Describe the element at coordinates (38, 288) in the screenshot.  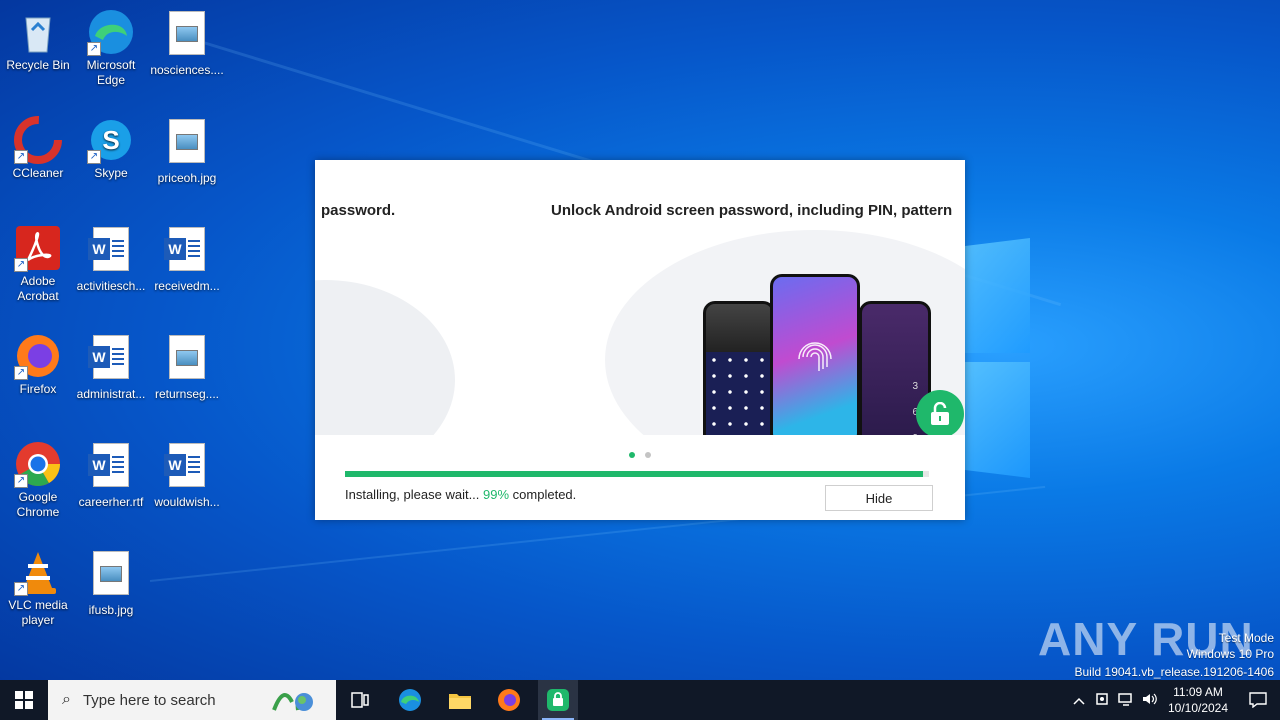
I see `desktop-icon-label: Adobe Acrobat` at that location.